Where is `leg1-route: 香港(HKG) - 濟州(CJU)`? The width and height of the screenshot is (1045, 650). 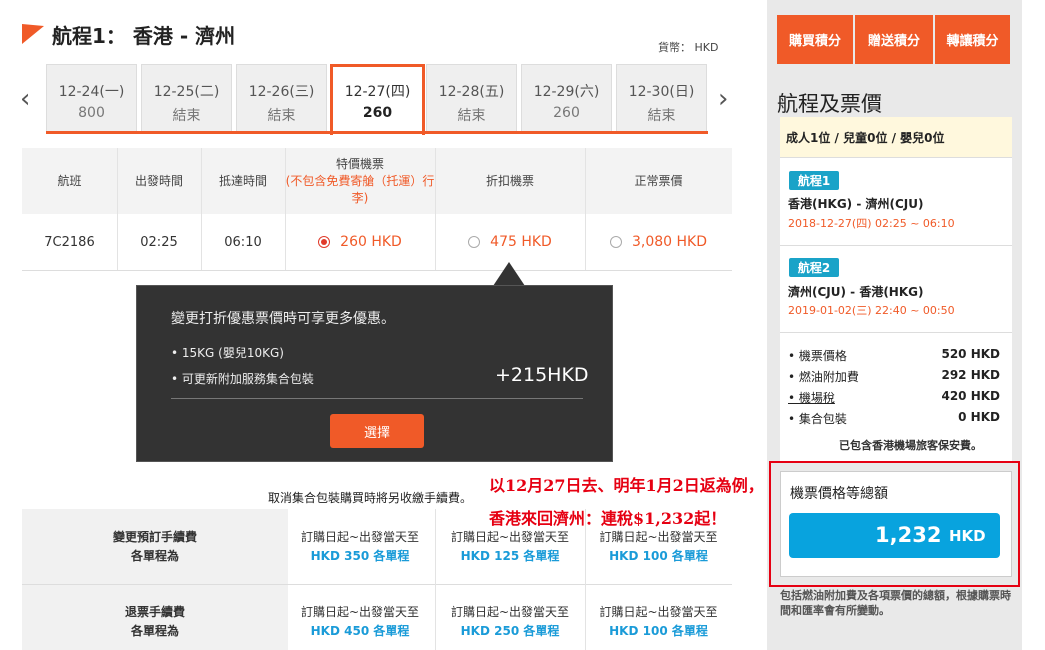
leg1-route: 香港(HKG) - 濟州(CJU) is located at coordinates (856, 204).